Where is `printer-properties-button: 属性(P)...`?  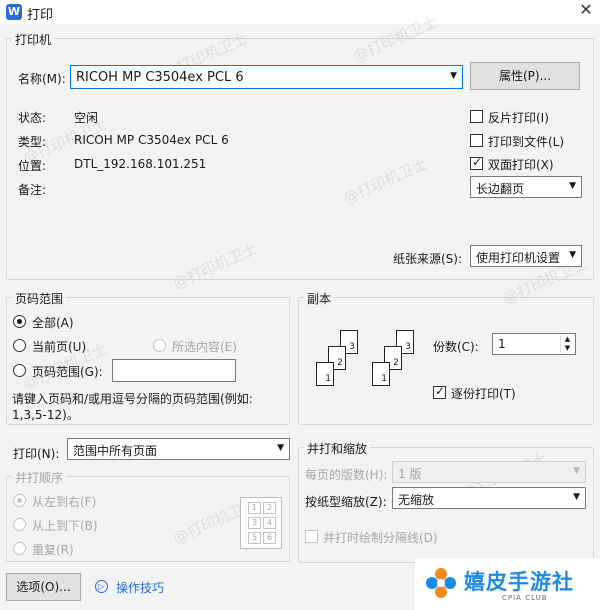
printer-properties-button: 属性(P)... is located at coordinates (525, 76).